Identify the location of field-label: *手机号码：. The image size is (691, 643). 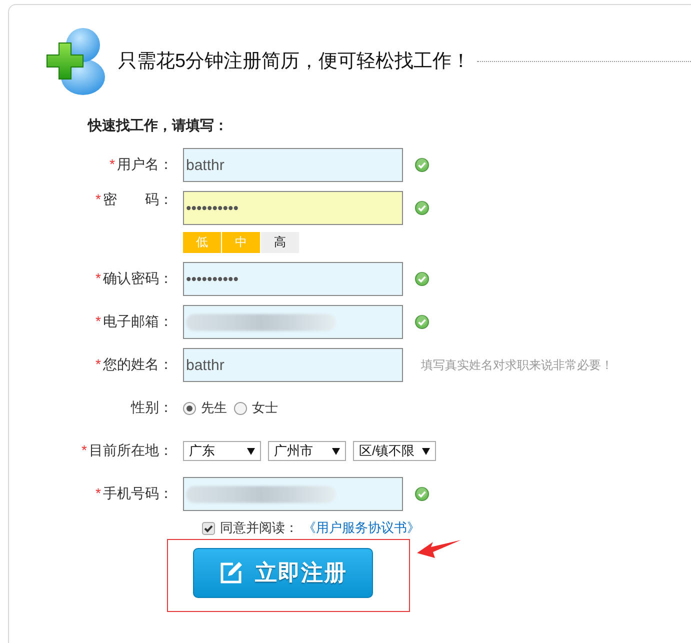
(134, 494).